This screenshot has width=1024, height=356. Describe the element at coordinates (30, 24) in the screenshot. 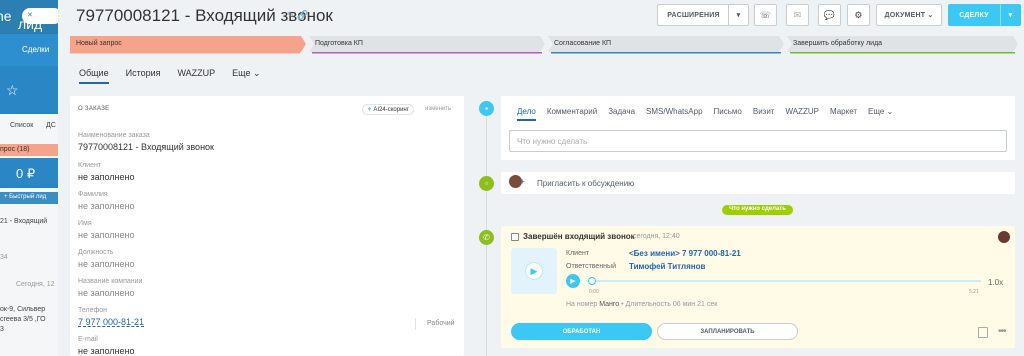

I see `background-filter-pill-text: лид` at that location.